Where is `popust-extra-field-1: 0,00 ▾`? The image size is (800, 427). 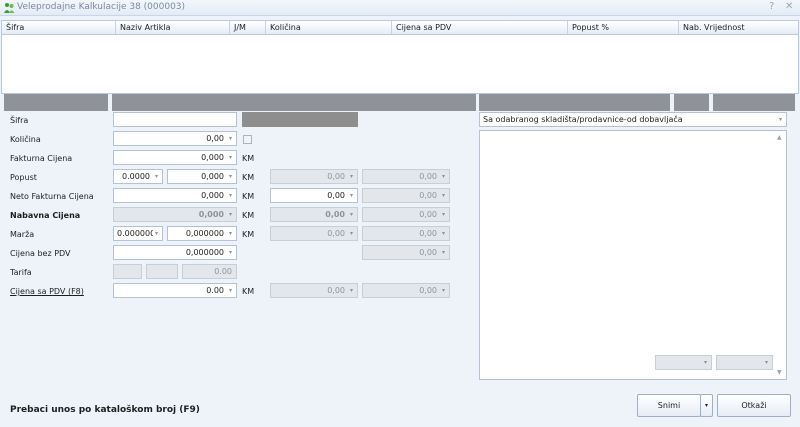 popust-extra-field-1: 0,00 ▾ is located at coordinates (314, 176).